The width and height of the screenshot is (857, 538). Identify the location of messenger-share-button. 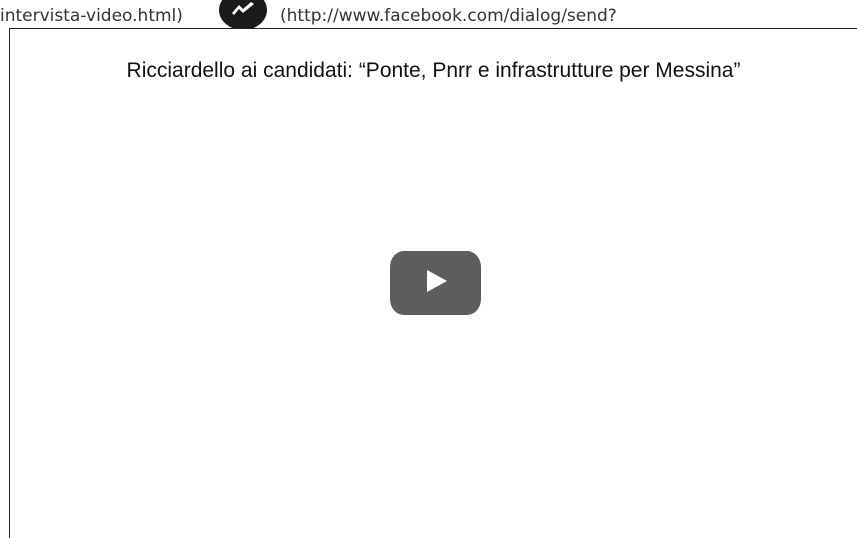
(243, 14).